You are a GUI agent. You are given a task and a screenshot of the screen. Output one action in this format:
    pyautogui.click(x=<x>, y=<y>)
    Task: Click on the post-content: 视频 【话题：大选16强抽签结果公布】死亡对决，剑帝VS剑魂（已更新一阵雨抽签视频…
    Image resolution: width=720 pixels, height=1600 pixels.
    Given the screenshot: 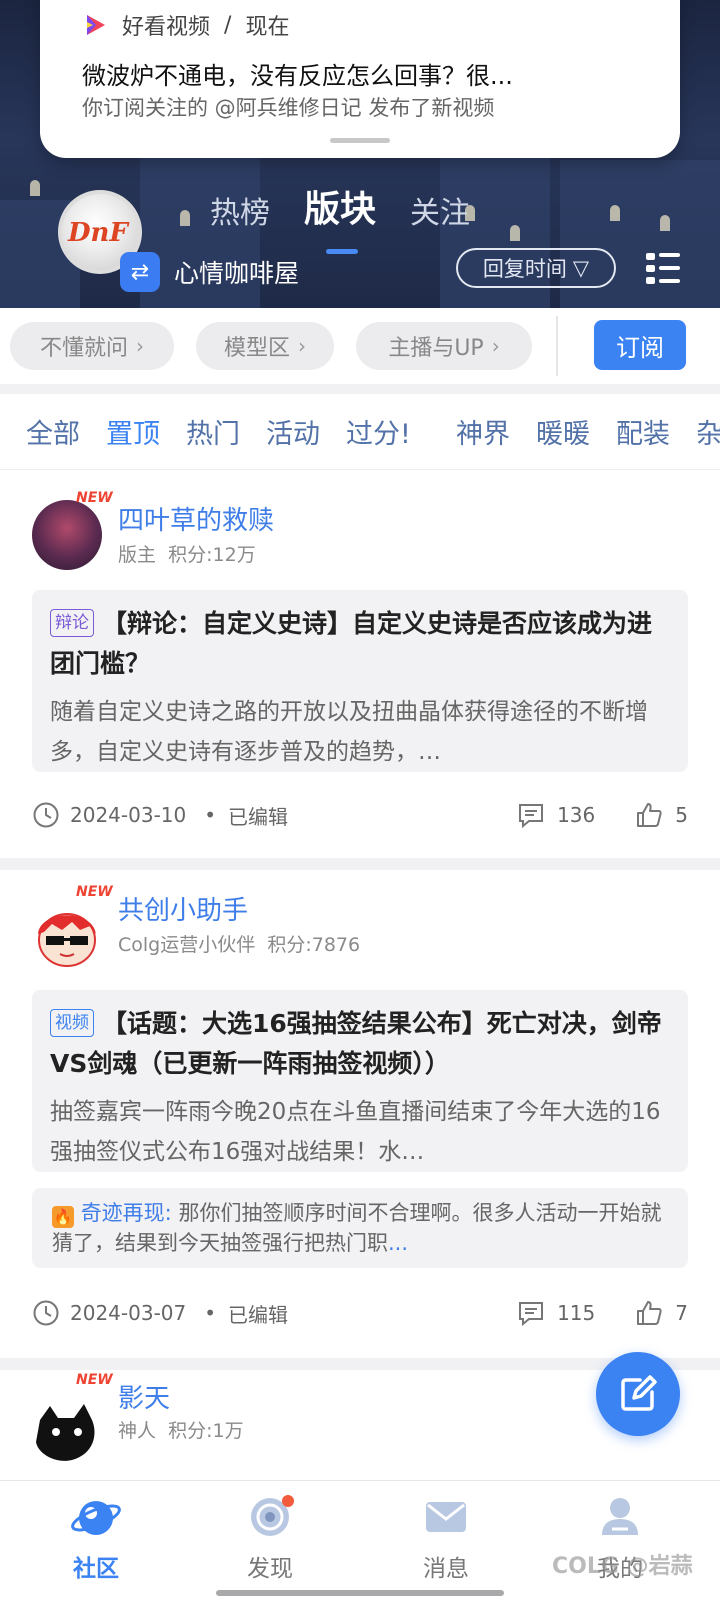 What is the action you would take?
    pyautogui.click(x=360, y=1081)
    